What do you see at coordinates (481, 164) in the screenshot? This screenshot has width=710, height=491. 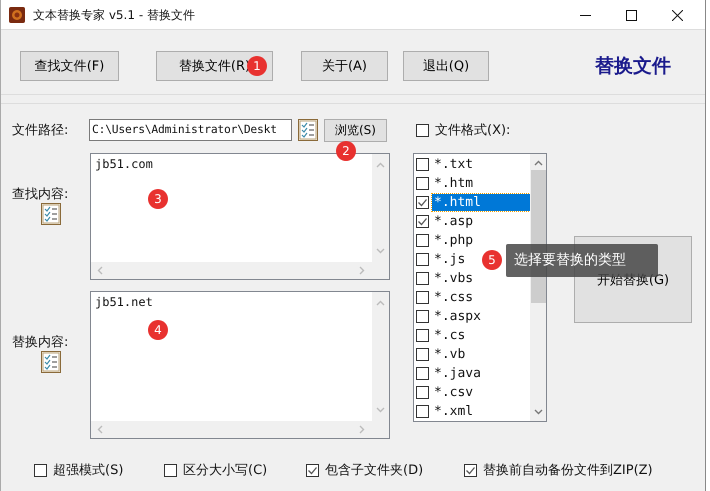 I see `file-type-item: *.txt` at bounding box center [481, 164].